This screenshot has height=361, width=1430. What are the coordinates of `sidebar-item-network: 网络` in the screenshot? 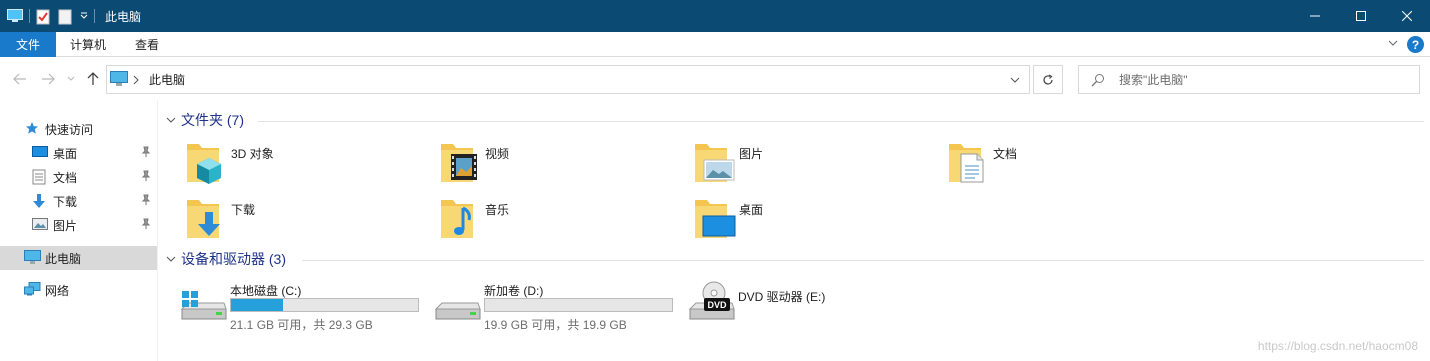 It's located at (78, 290).